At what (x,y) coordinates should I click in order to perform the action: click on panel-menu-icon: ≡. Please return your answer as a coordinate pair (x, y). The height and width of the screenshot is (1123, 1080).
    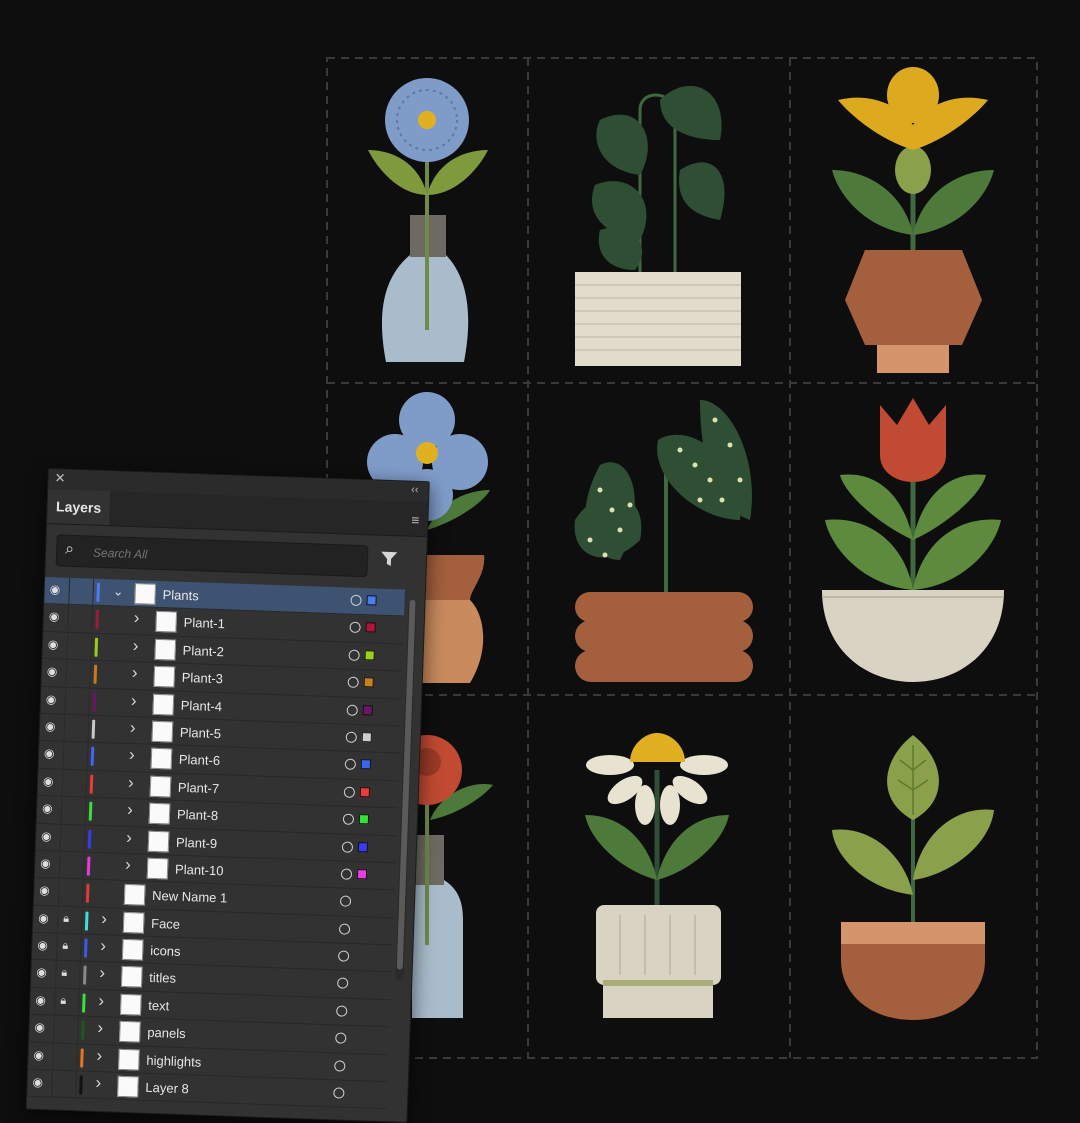
    Looking at the image, I should click on (415, 520).